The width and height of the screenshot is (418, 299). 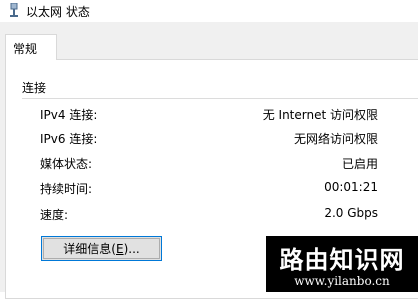 What do you see at coordinates (14, 10) in the screenshot?
I see `ethernet-icon` at bounding box center [14, 10].